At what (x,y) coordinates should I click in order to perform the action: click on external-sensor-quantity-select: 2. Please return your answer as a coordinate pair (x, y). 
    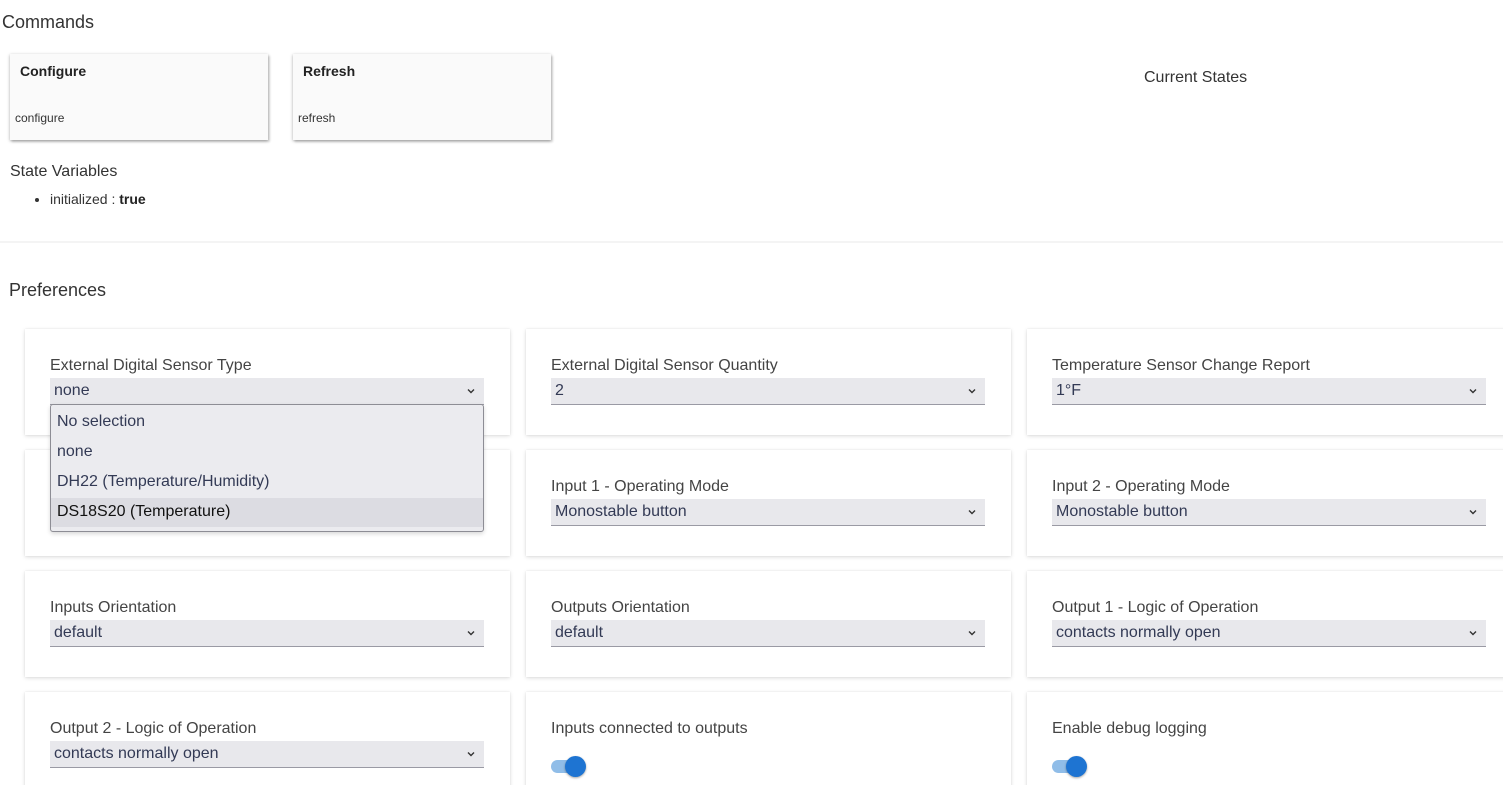
    Looking at the image, I should click on (768, 391).